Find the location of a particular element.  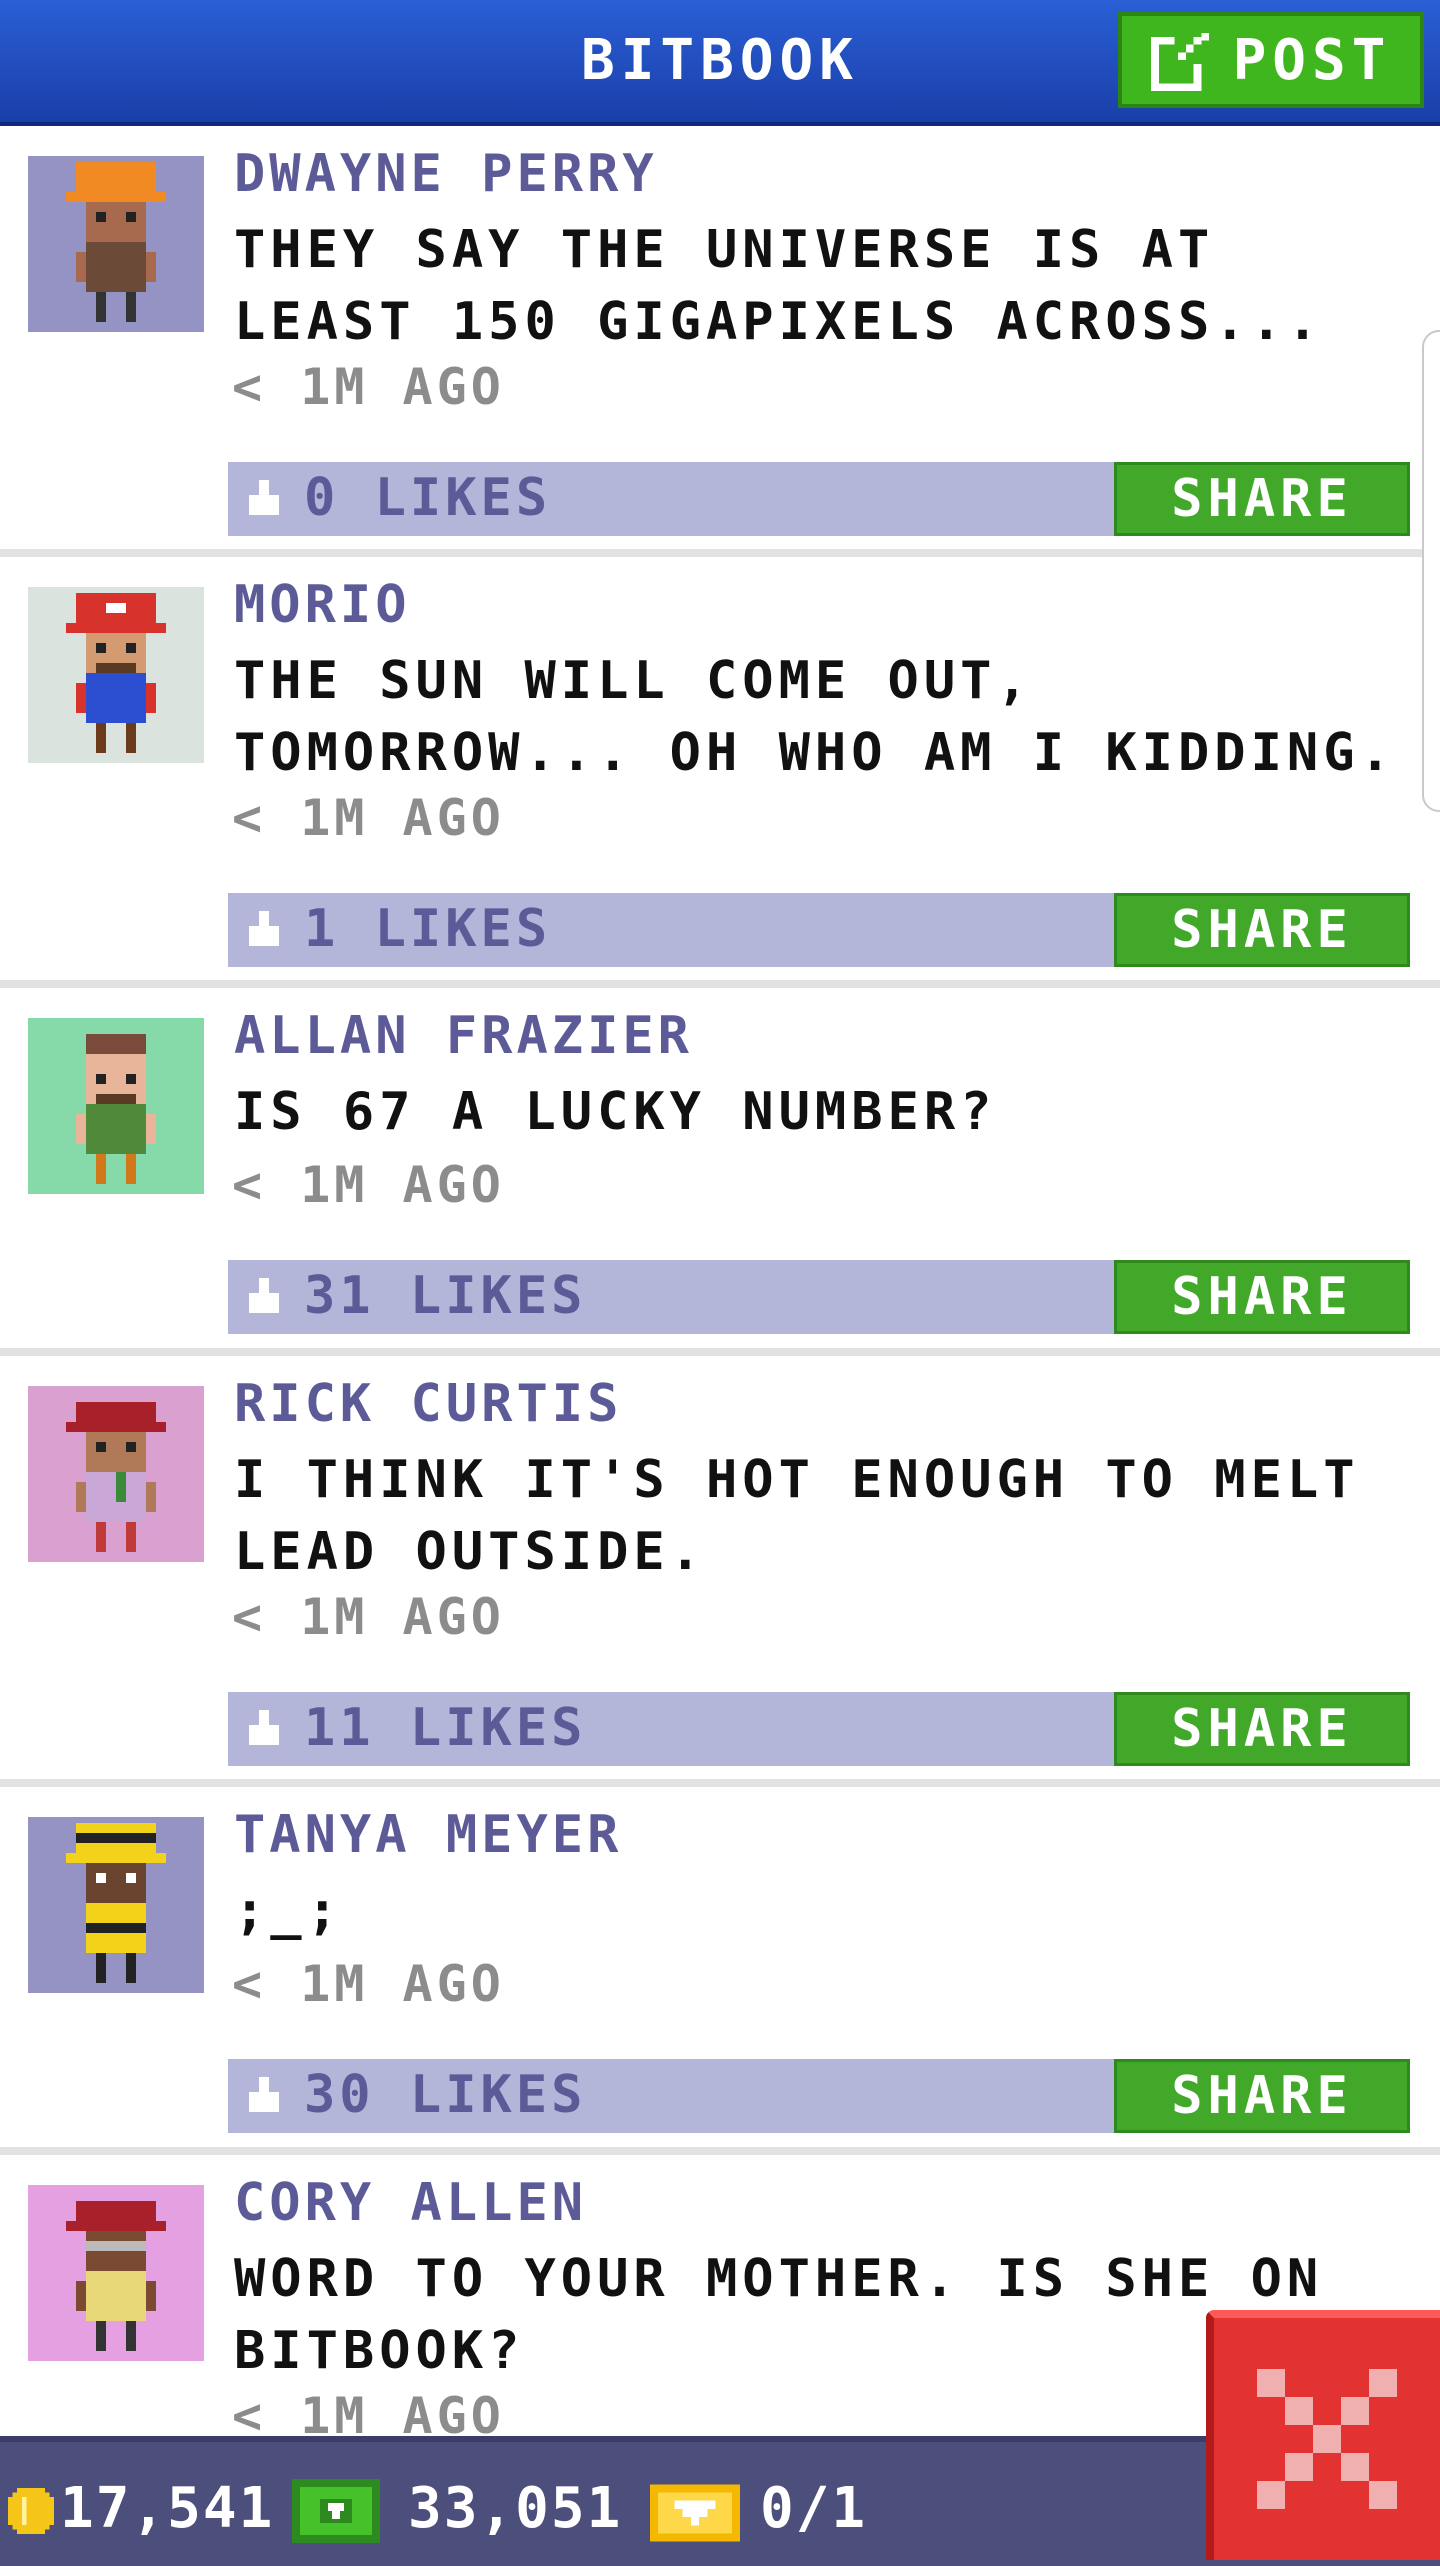

coin-count: 17,541 is located at coordinates (167, 2508).